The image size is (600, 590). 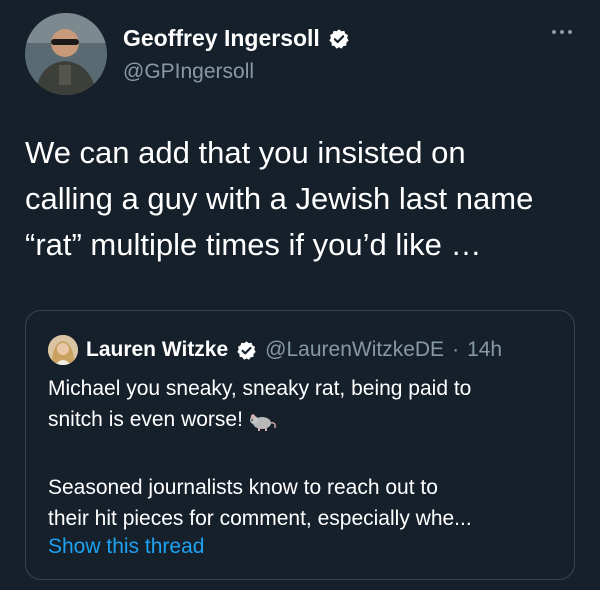 I want to click on author-avatar, so click(x=66, y=54).